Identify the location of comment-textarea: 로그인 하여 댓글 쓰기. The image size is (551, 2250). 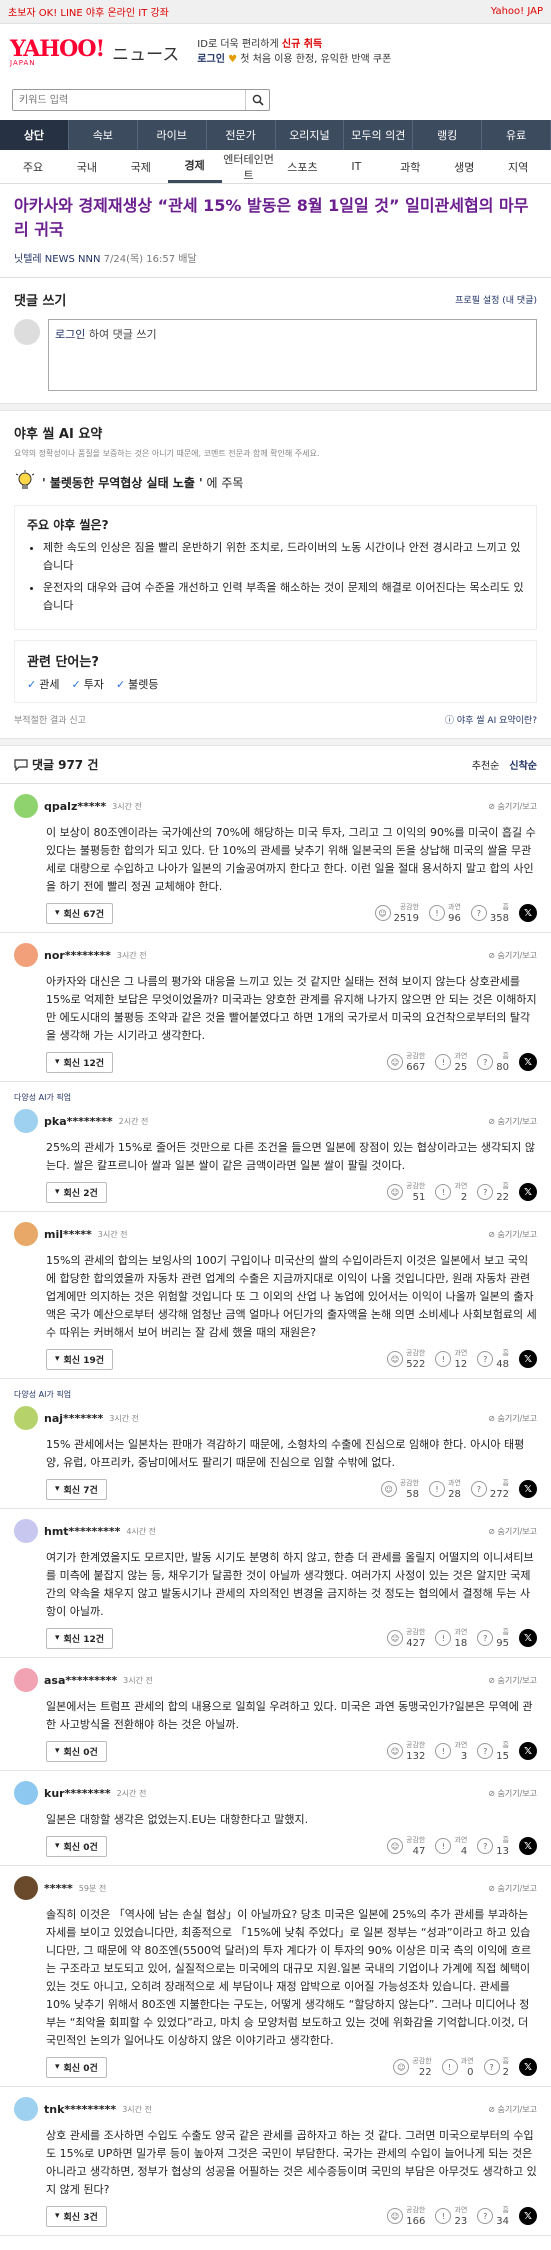
(292, 355).